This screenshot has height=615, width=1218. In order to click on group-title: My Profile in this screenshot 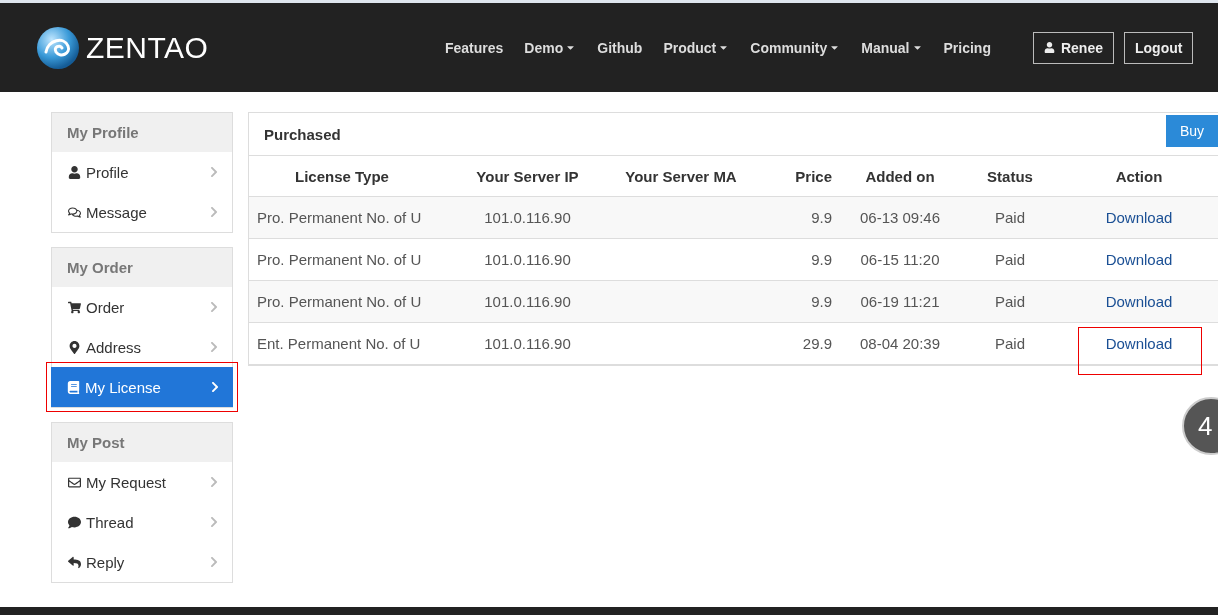, I will do `click(142, 132)`.